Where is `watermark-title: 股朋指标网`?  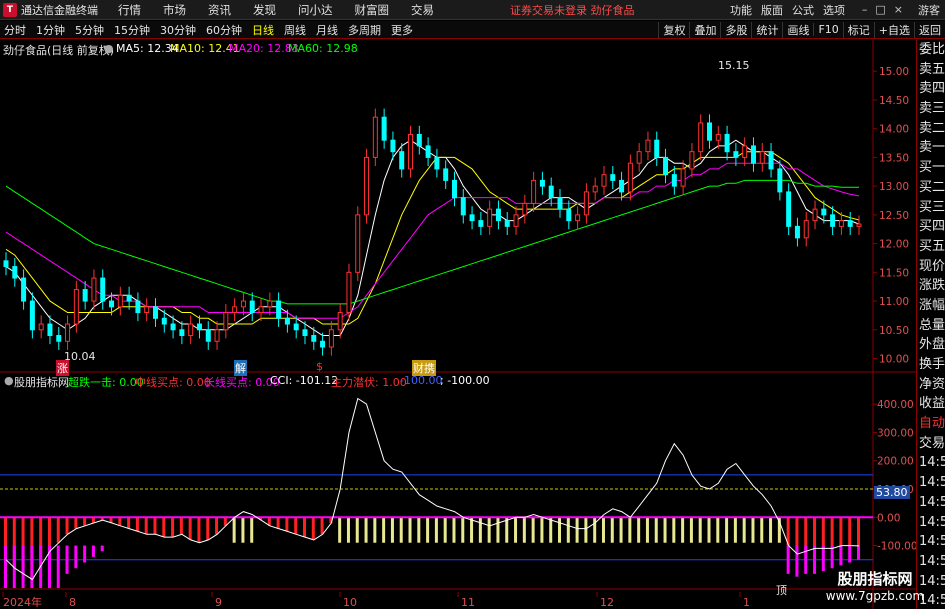 watermark-title: 股朋指标网 is located at coordinates (875, 579).